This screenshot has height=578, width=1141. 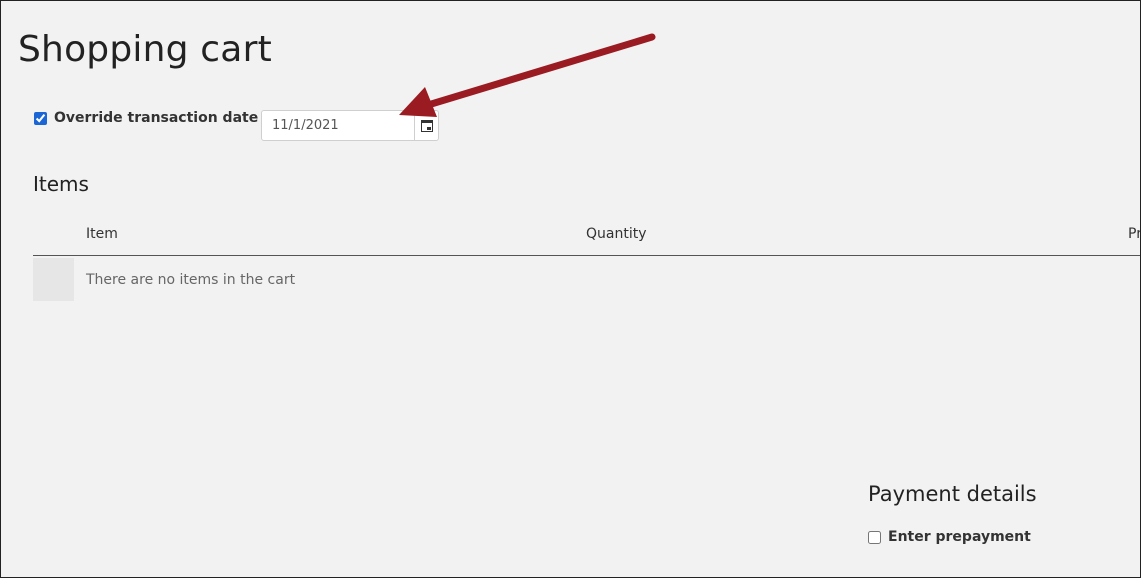 I want to click on items-table-header: Item Quantity Pr, so click(x=587, y=239).